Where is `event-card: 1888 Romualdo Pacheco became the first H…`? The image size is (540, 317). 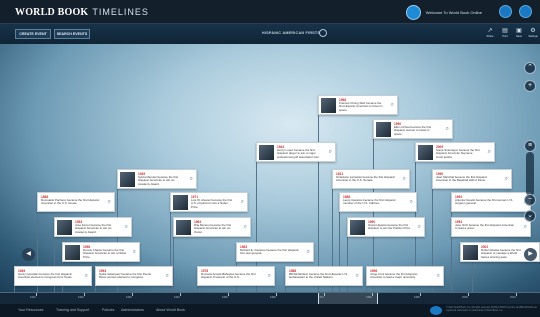
event-card: 1888 Romualdo Pacheco became the first H… is located at coordinates (76, 202).